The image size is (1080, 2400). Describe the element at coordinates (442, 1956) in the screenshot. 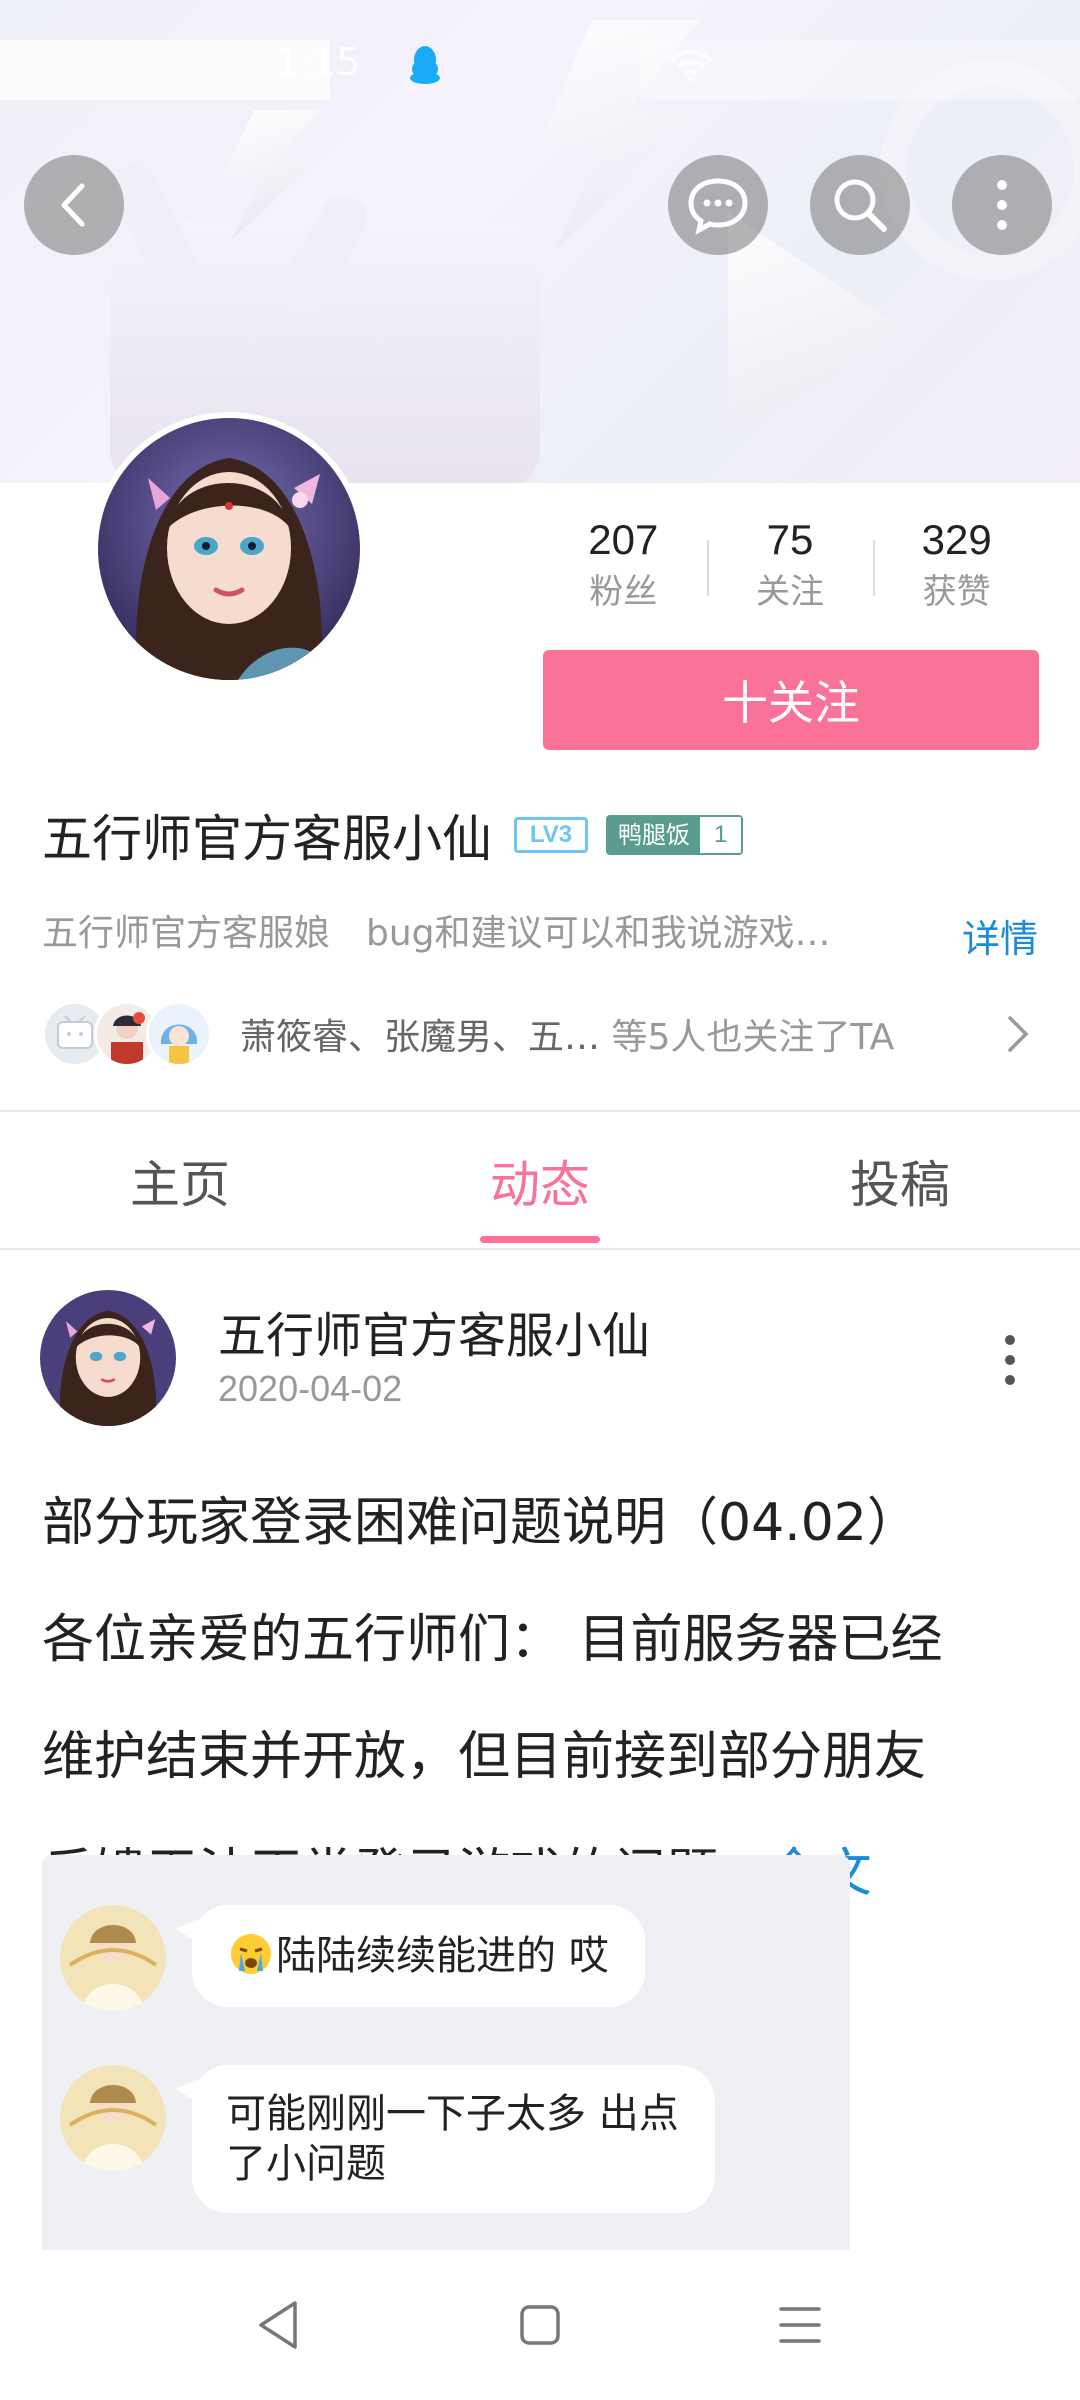

I see `chat-text: 陆陆续续能进的 哎` at that location.